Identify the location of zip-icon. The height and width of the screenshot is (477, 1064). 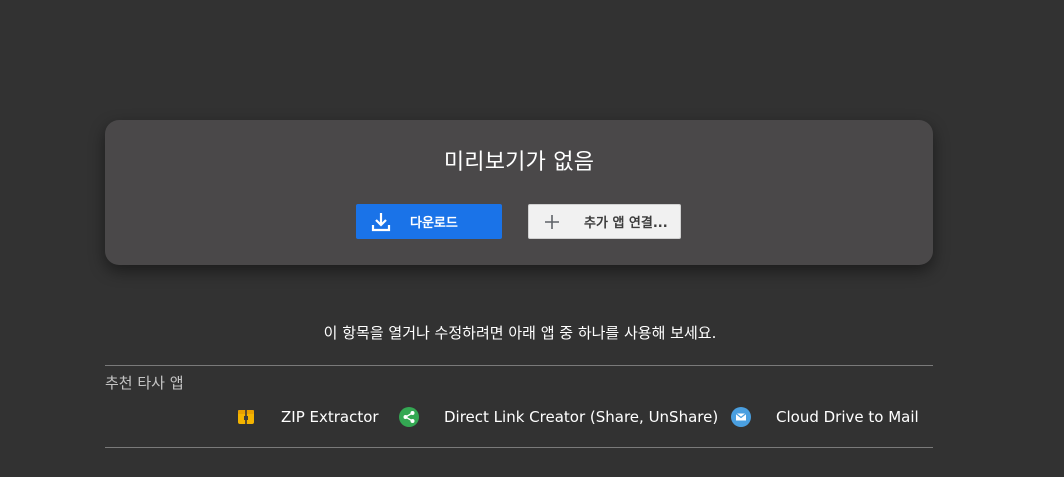
(246, 417).